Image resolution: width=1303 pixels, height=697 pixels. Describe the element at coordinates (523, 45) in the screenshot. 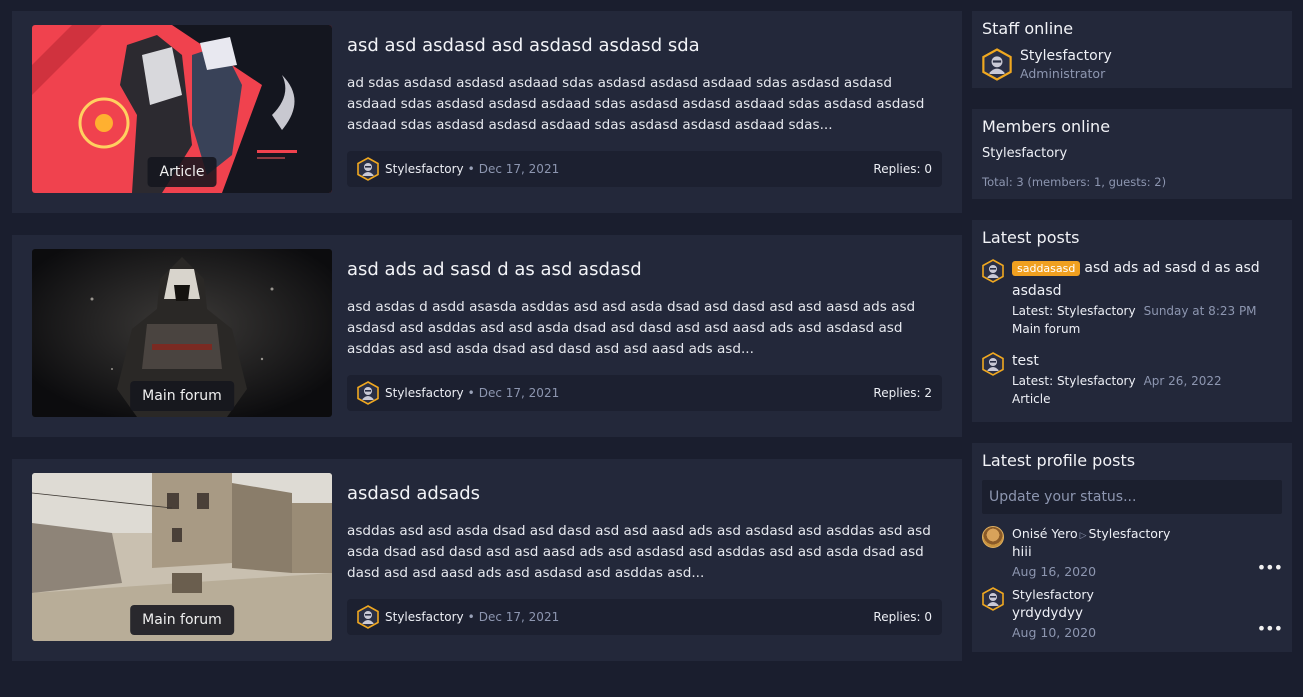

I see `article-title: asd asd asdasd asd asdasd asdasd sda` at that location.